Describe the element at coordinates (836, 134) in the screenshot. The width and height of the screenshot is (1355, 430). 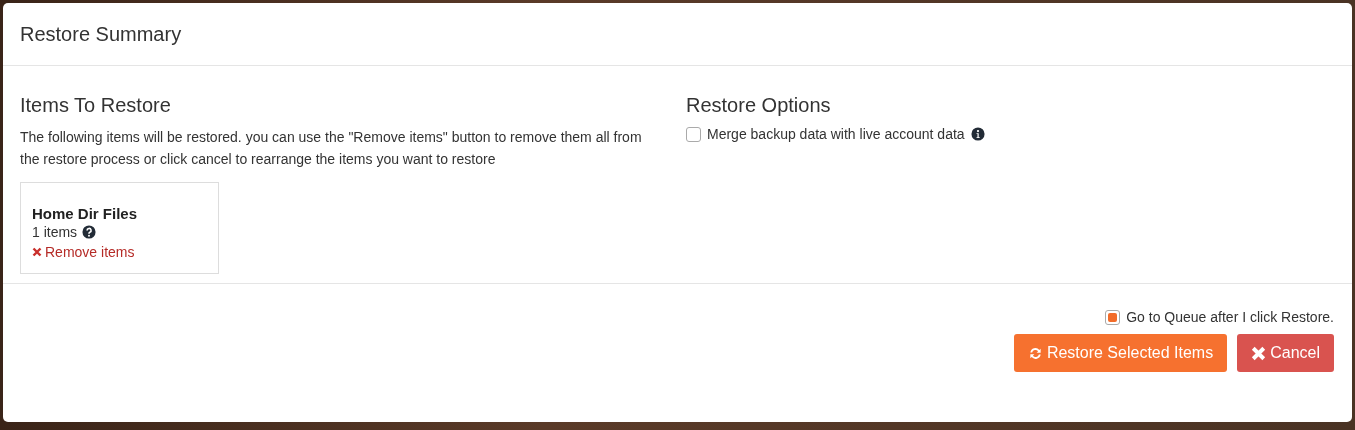
I see `option-label: Merge backup data with live account data` at that location.